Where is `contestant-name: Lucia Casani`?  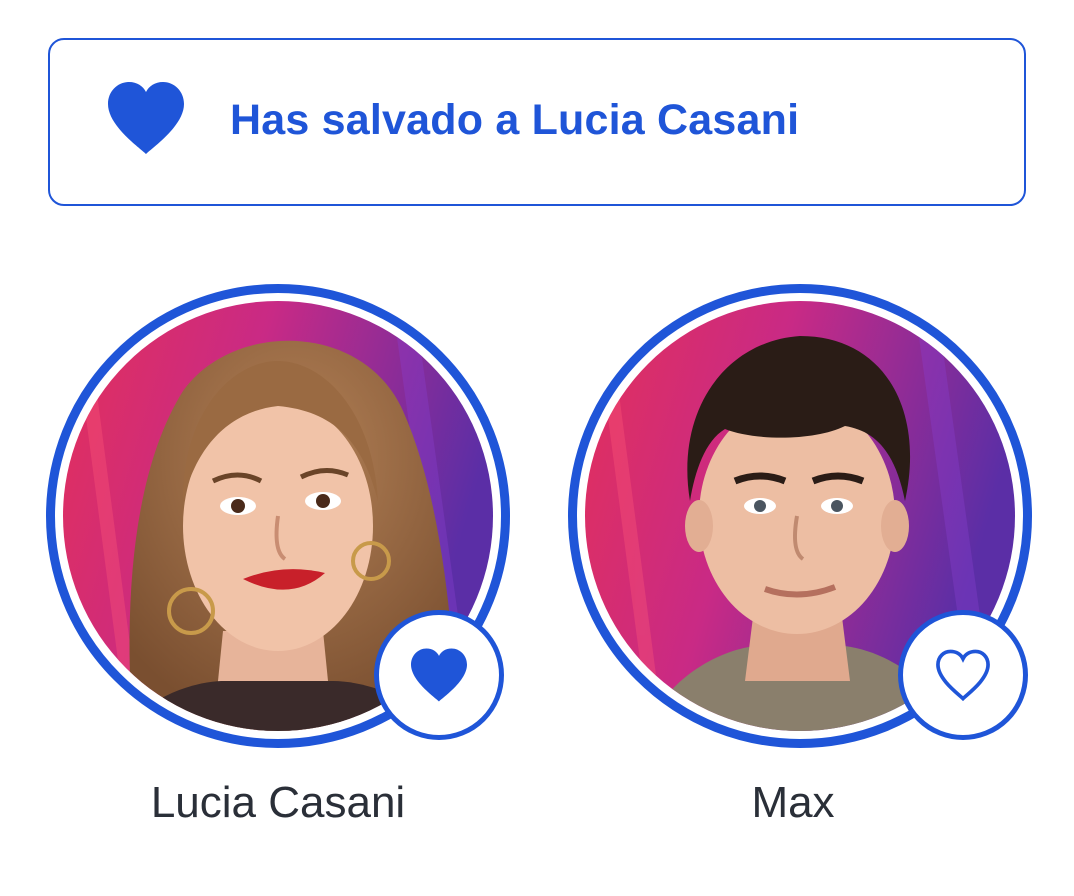 contestant-name: Lucia Casani is located at coordinates (278, 802).